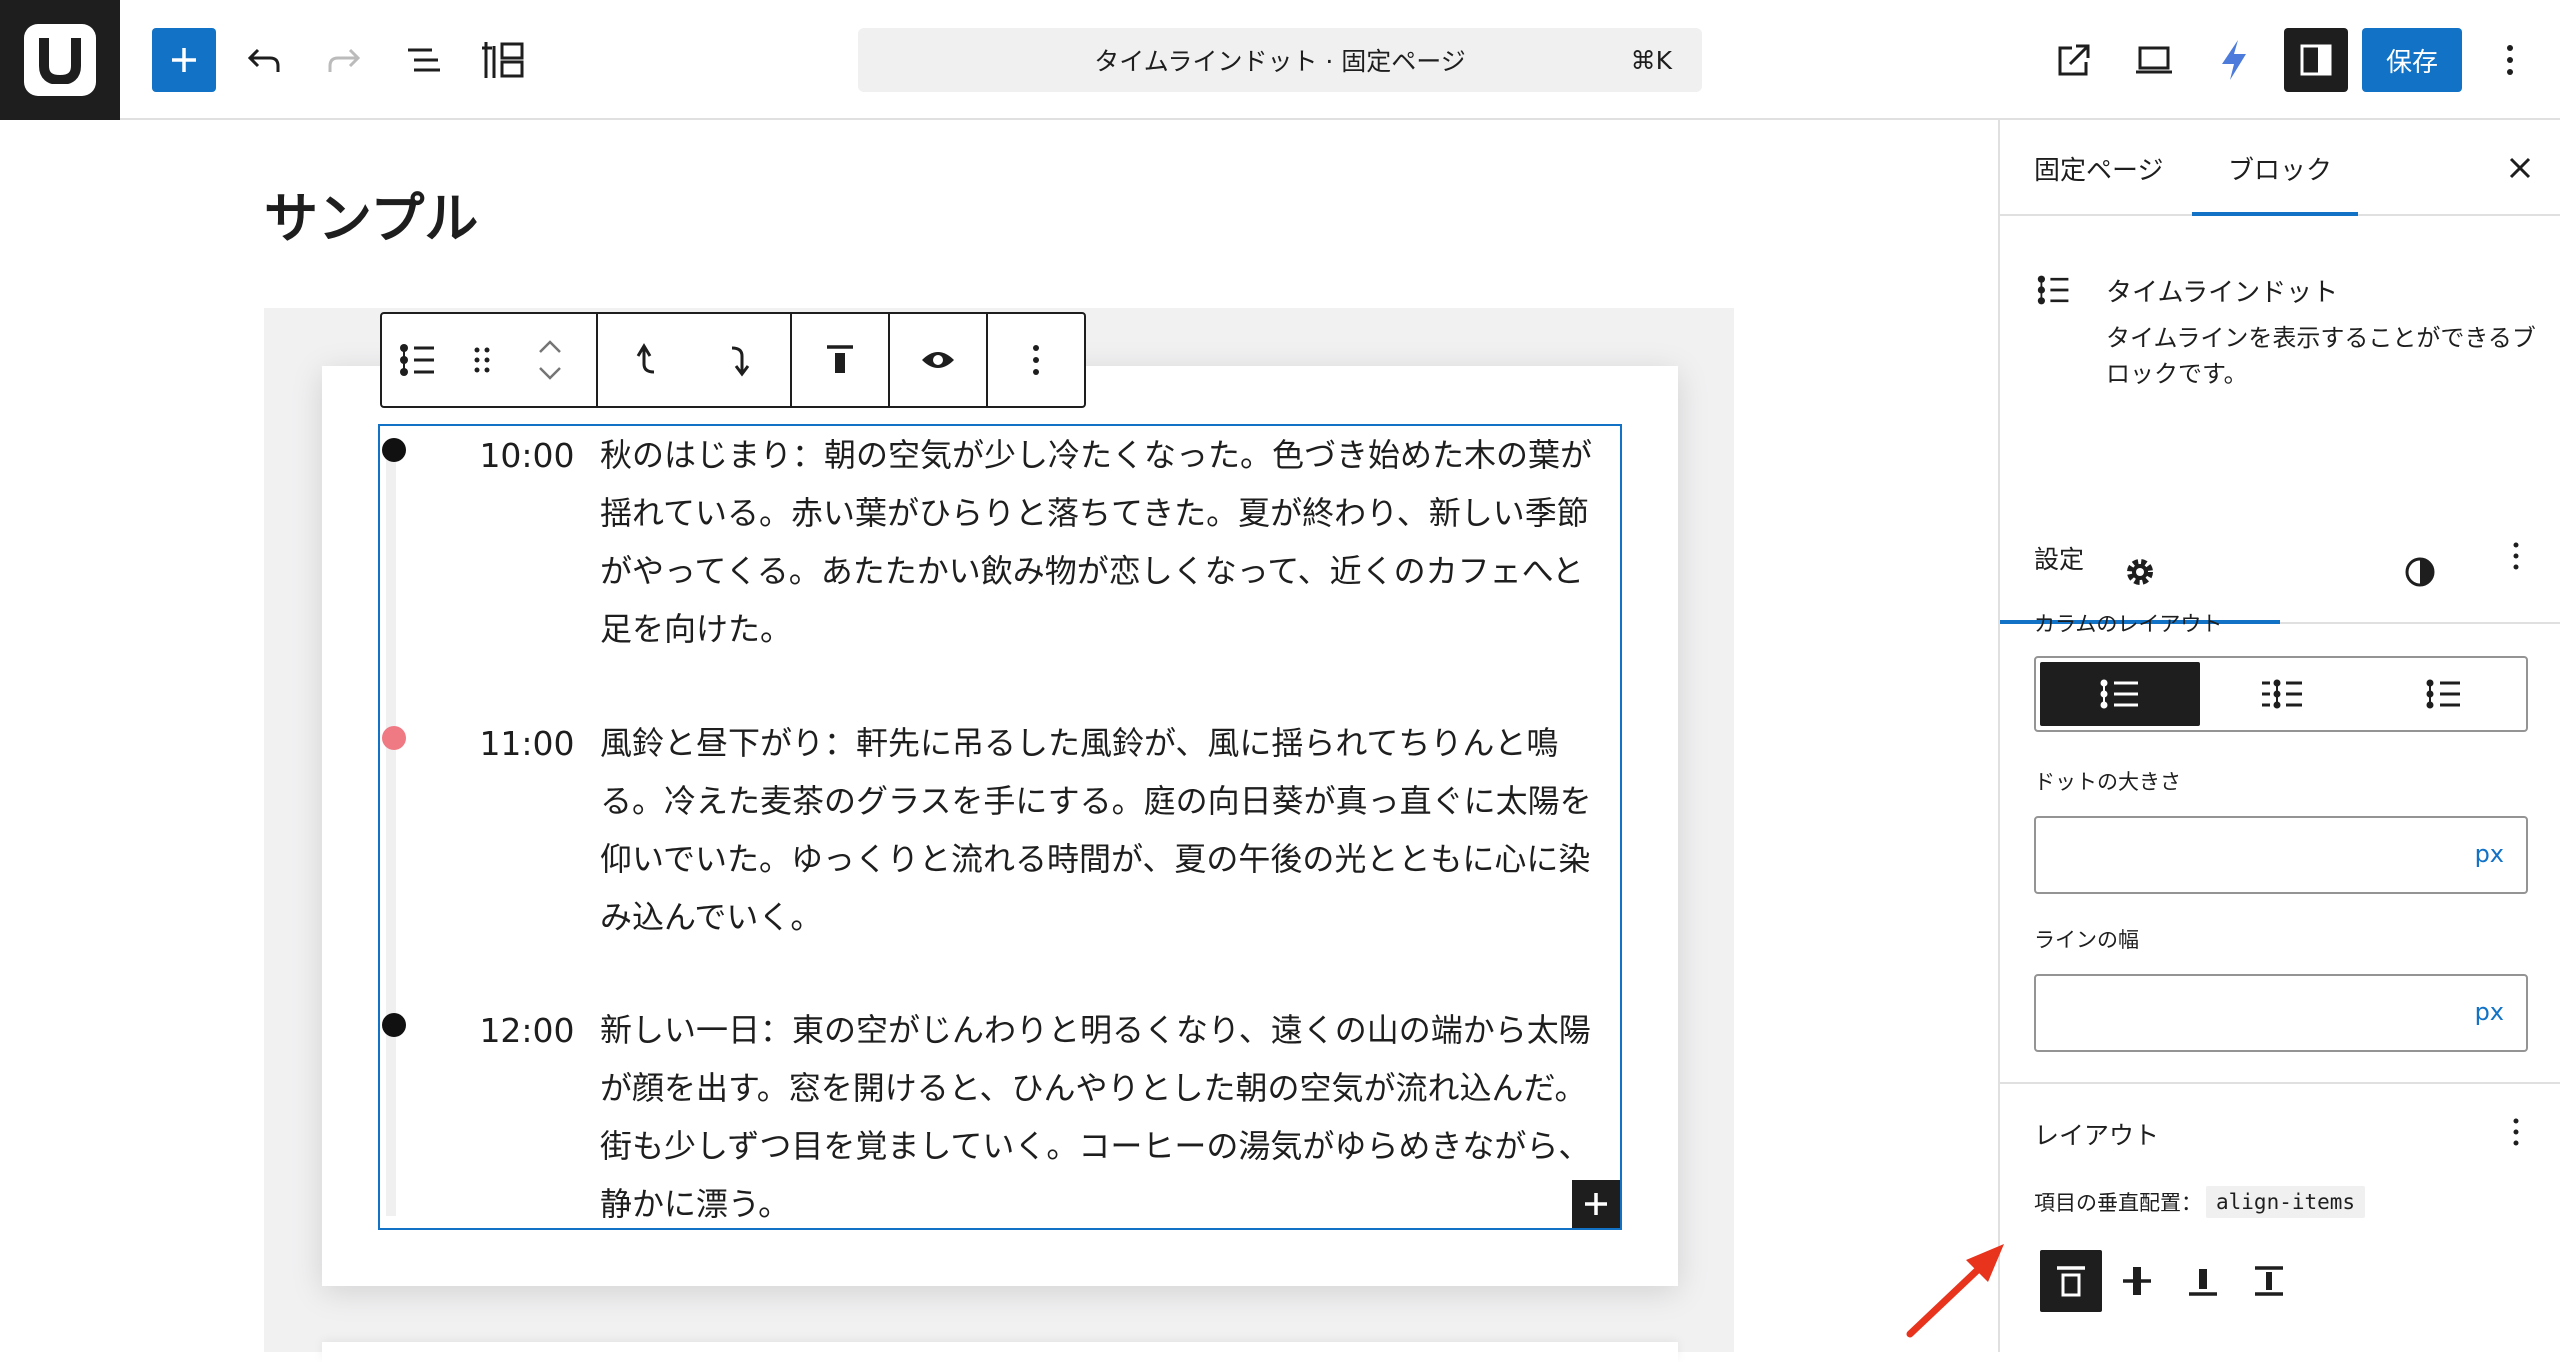 The height and width of the screenshot is (1362, 2560). What do you see at coordinates (2316, 60) in the screenshot?
I see `settings-sidebar-toggle` at bounding box center [2316, 60].